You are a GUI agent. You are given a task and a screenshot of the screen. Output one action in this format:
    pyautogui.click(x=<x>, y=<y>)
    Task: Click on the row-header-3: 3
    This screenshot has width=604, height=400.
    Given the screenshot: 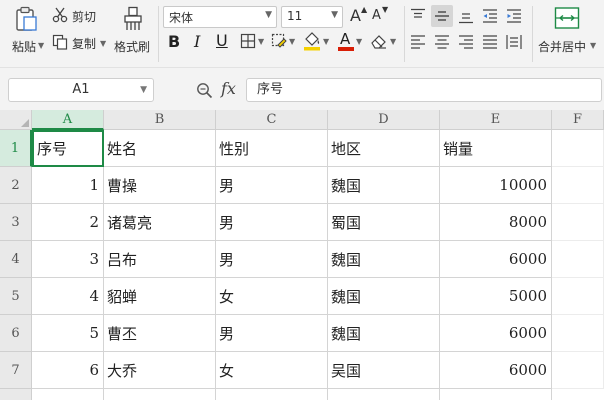 What is the action you would take?
    pyautogui.click(x=16, y=222)
    